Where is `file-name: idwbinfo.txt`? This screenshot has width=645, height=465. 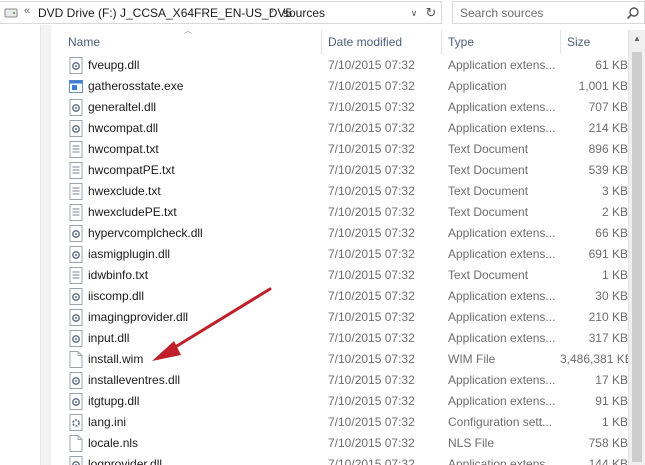
file-name: idwbinfo.txt is located at coordinates (118, 275).